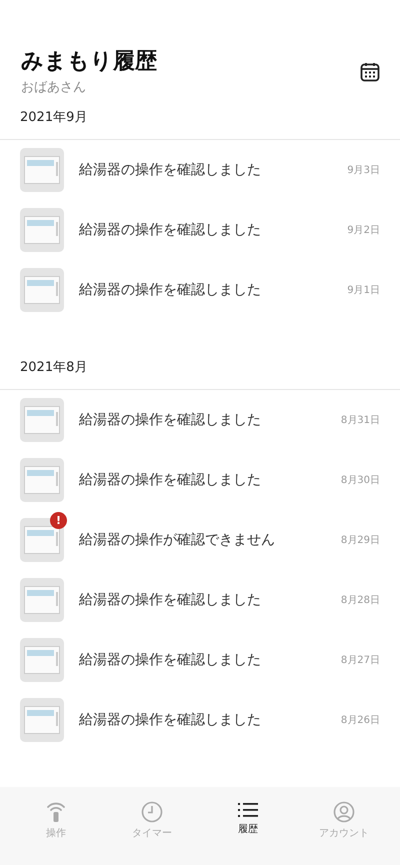  What do you see at coordinates (89, 62) in the screenshot?
I see `page-title: みまもり履歴` at bounding box center [89, 62].